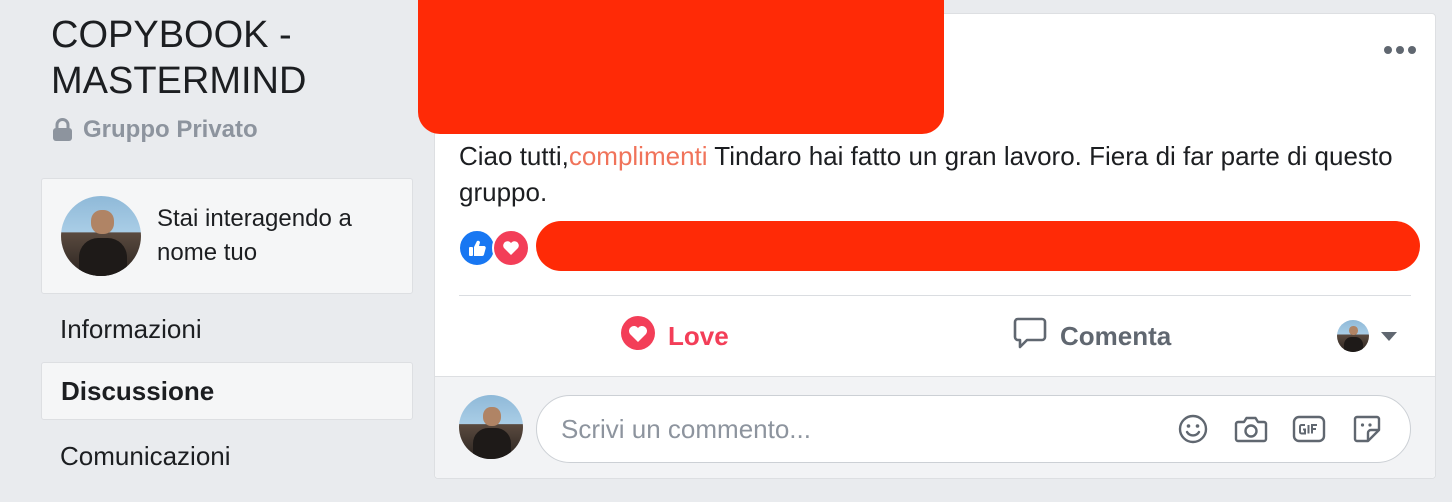 The height and width of the screenshot is (502, 1452). I want to click on love-reaction-icon, so click(511, 248).